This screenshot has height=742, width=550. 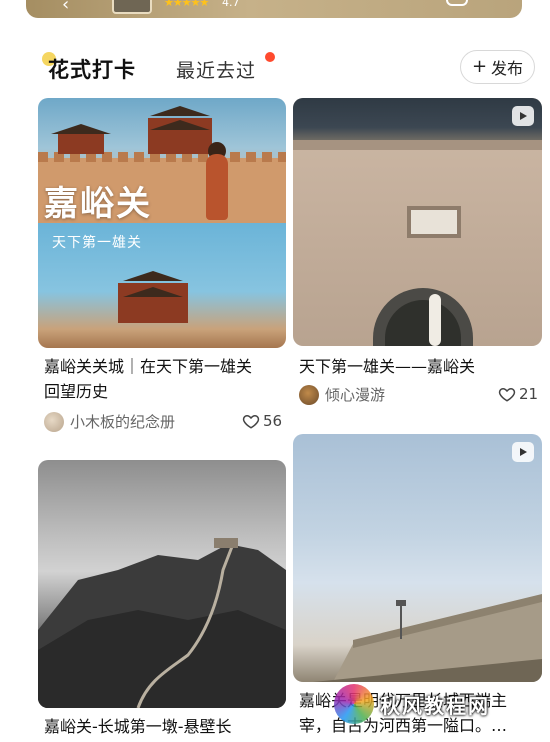 What do you see at coordinates (275, 70) in the screenshot?
I see `checkin-tab-bar: 花式打卡 最近去过 + 发布` at bounding box center [275, 70].